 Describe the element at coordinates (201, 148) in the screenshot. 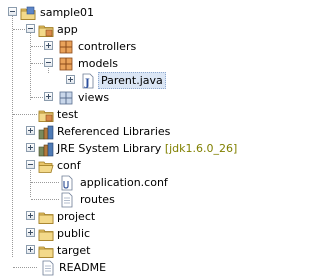

I see `jdk-version-decoration: [jdk1.6.0_26]` at that location.